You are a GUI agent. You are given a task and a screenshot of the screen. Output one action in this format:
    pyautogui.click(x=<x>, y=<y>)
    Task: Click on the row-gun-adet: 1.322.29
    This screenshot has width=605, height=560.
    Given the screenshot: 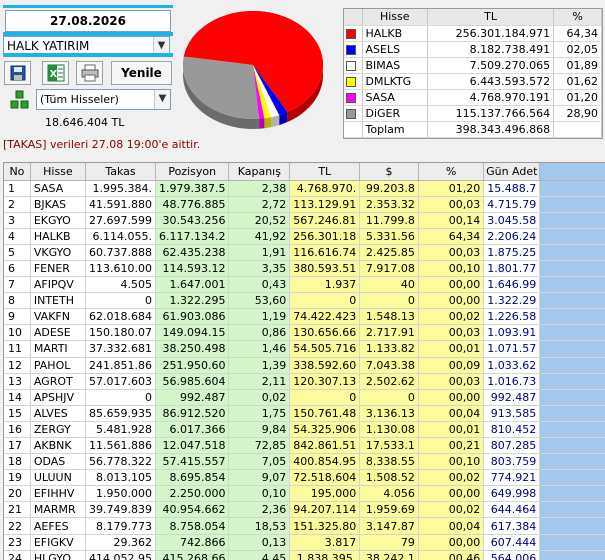 What is the action you would take?
    pyautogui.click(x=512, y=301)
    